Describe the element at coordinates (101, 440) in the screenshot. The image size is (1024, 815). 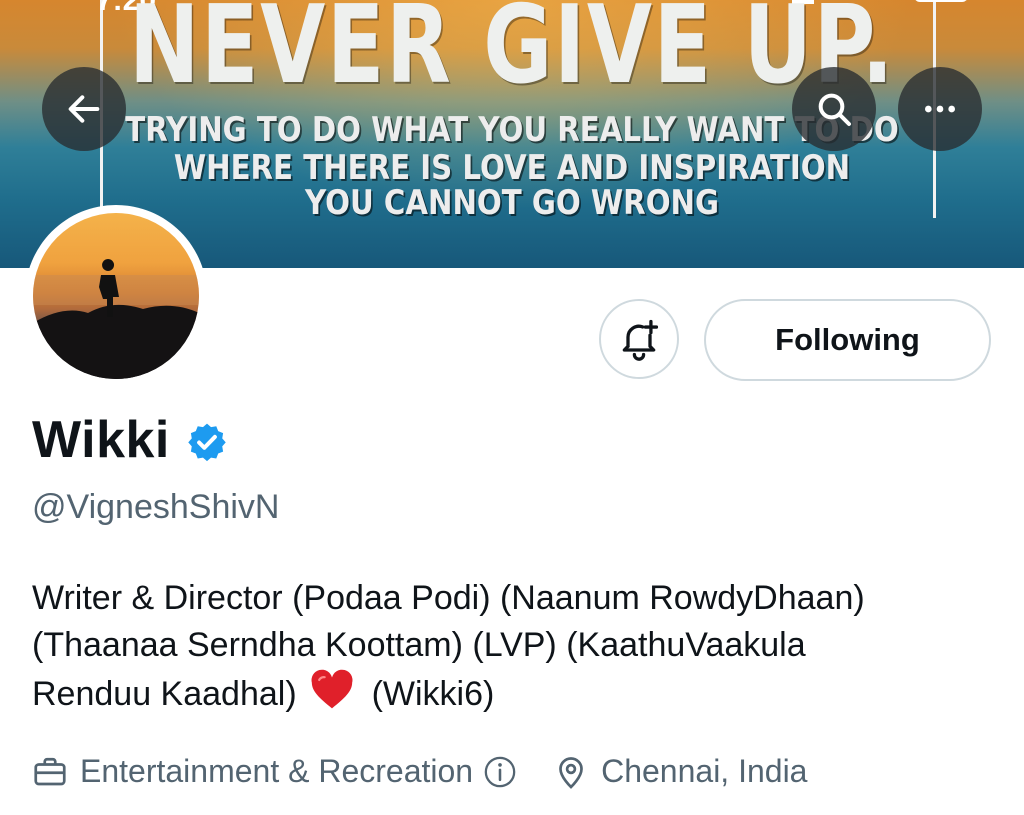
I see `display-name: Wikki` at that location.